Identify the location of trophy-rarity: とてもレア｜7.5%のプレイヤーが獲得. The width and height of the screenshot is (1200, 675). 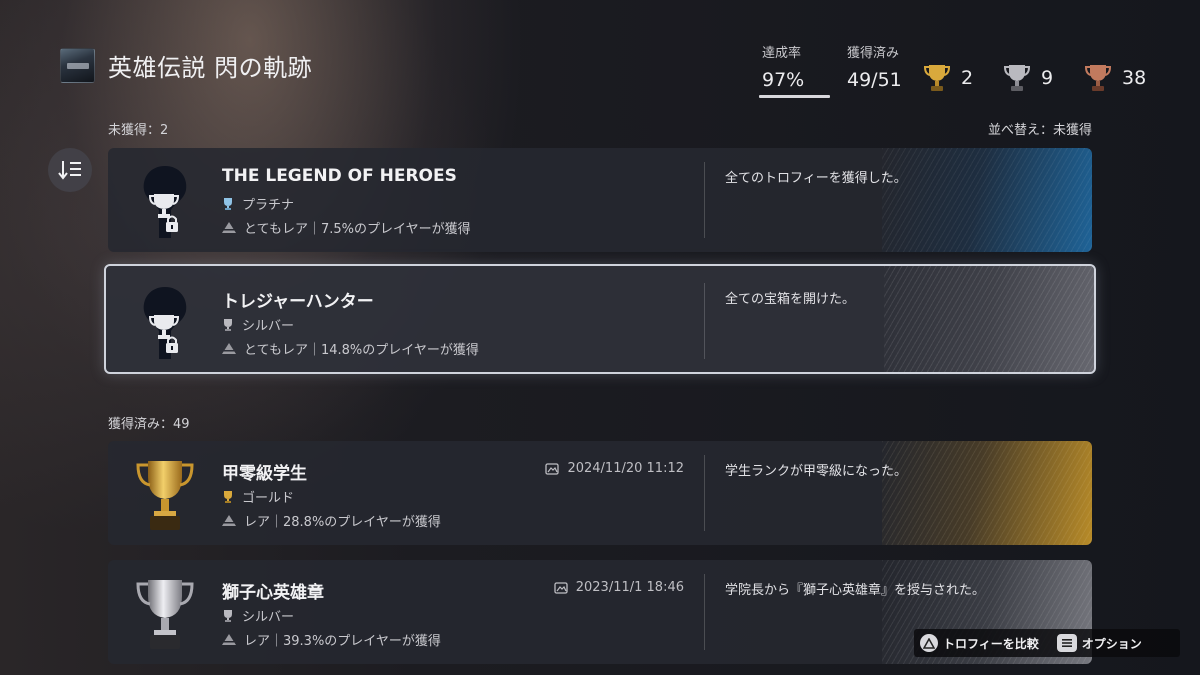
(346, 227).